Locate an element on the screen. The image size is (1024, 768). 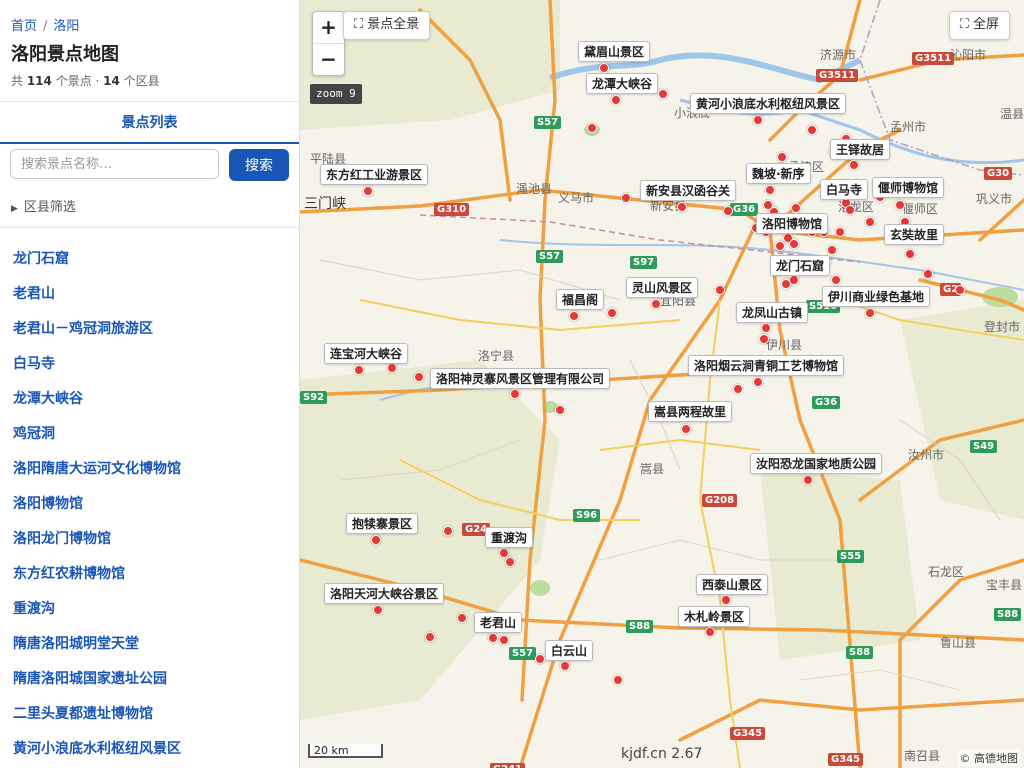
spot-list-item: 黄河小浪底水利枢纽风景区 is located at coordinates (97, 753).